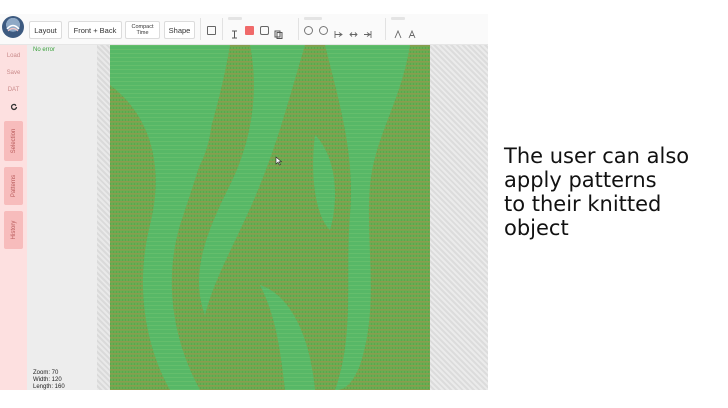  I want to click on layout-button: Layout, so click(45, 30).